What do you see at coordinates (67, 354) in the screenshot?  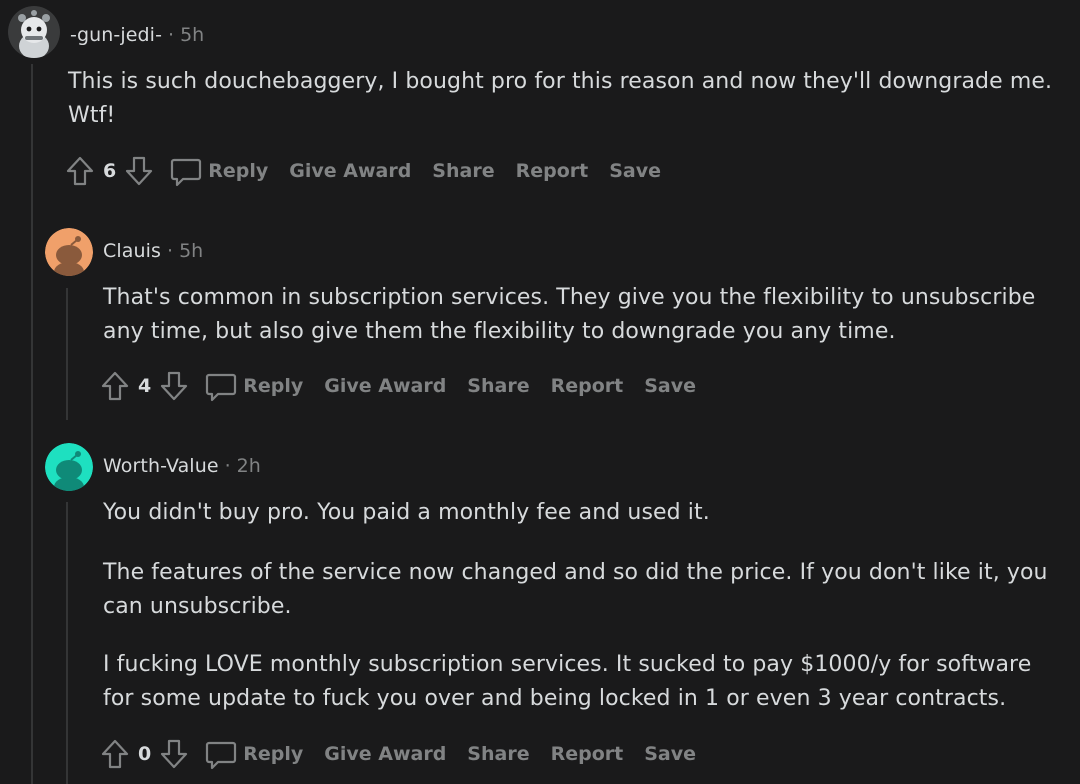 I see `thread-line-clauis` at bounding box center [67, 354].